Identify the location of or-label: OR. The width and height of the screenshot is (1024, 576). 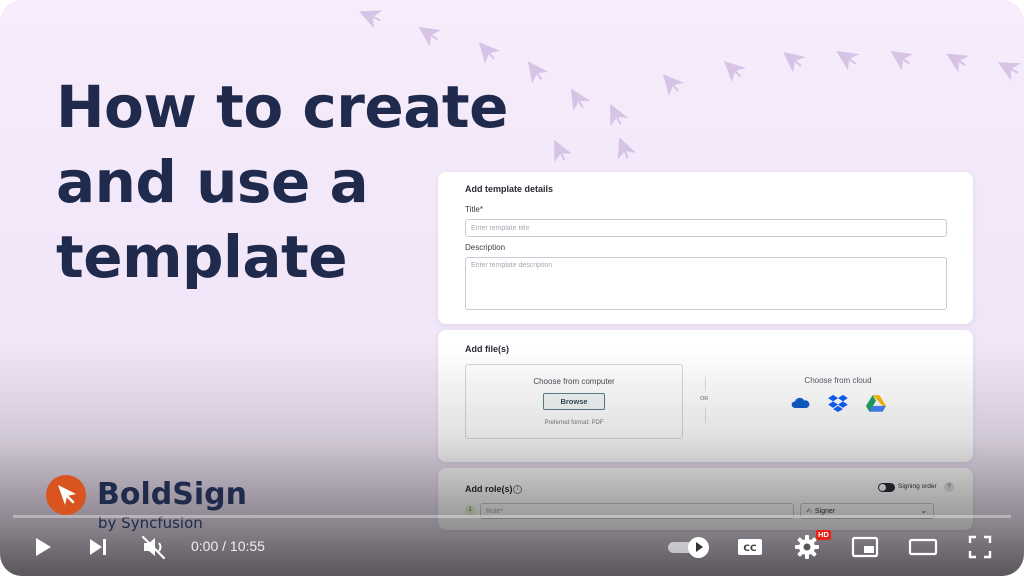
(704, 399).